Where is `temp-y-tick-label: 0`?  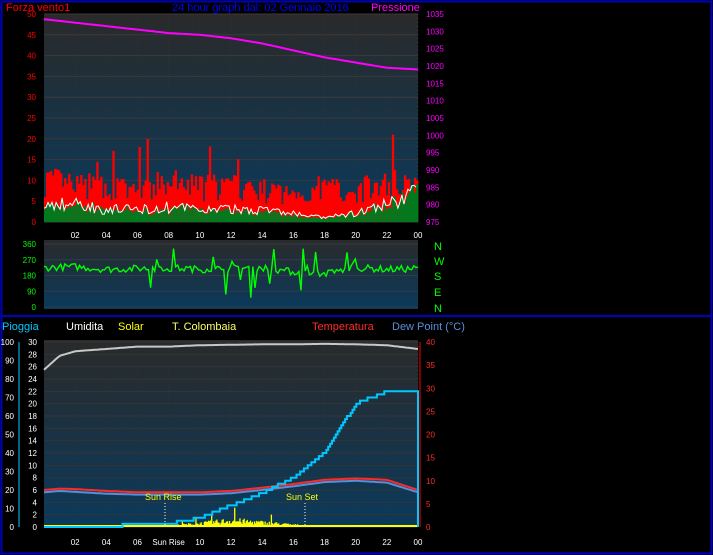
temp-y-tick-label: 0 is located at coordinates (428, 527).